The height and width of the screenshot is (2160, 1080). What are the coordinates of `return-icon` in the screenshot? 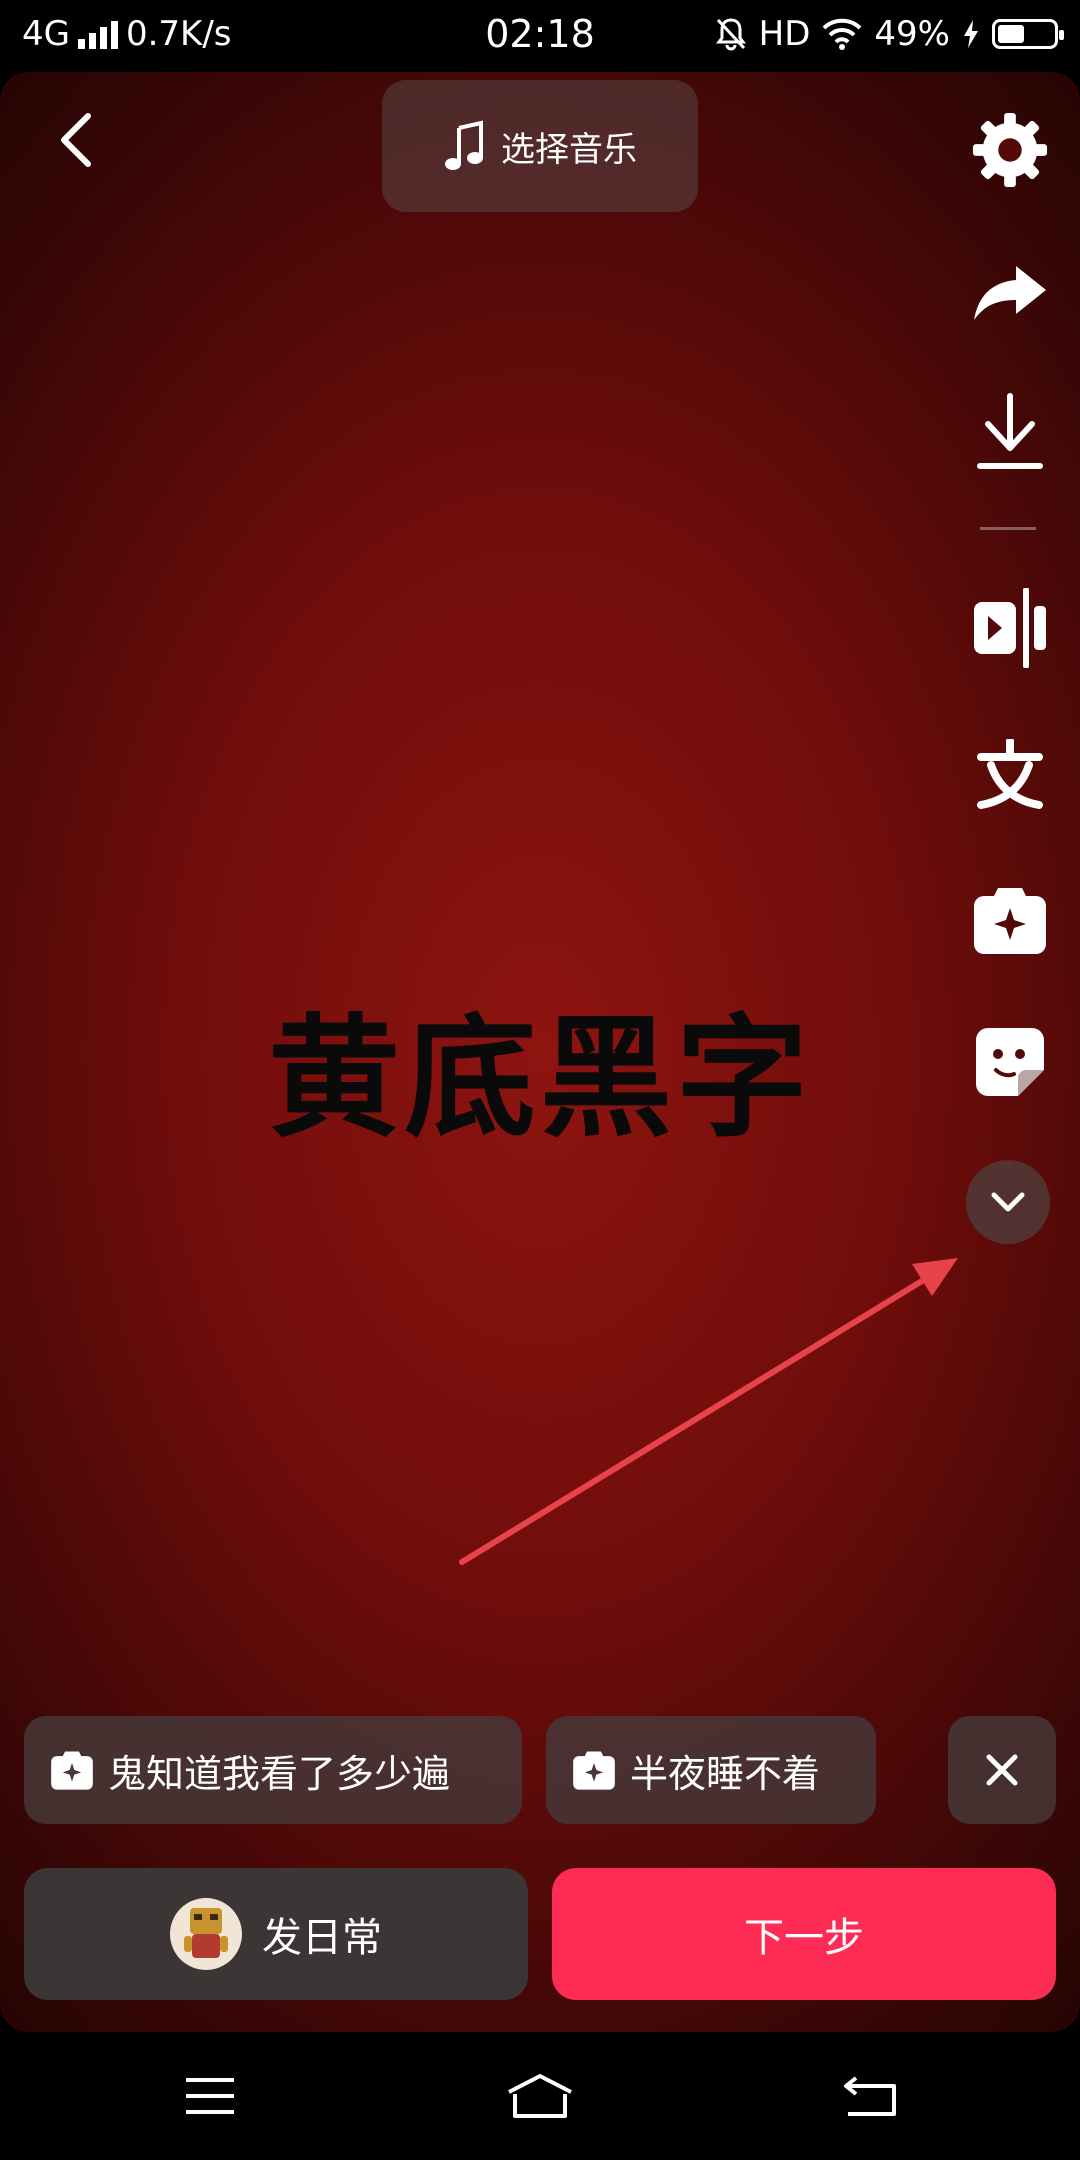 It's located at (870, 2096).